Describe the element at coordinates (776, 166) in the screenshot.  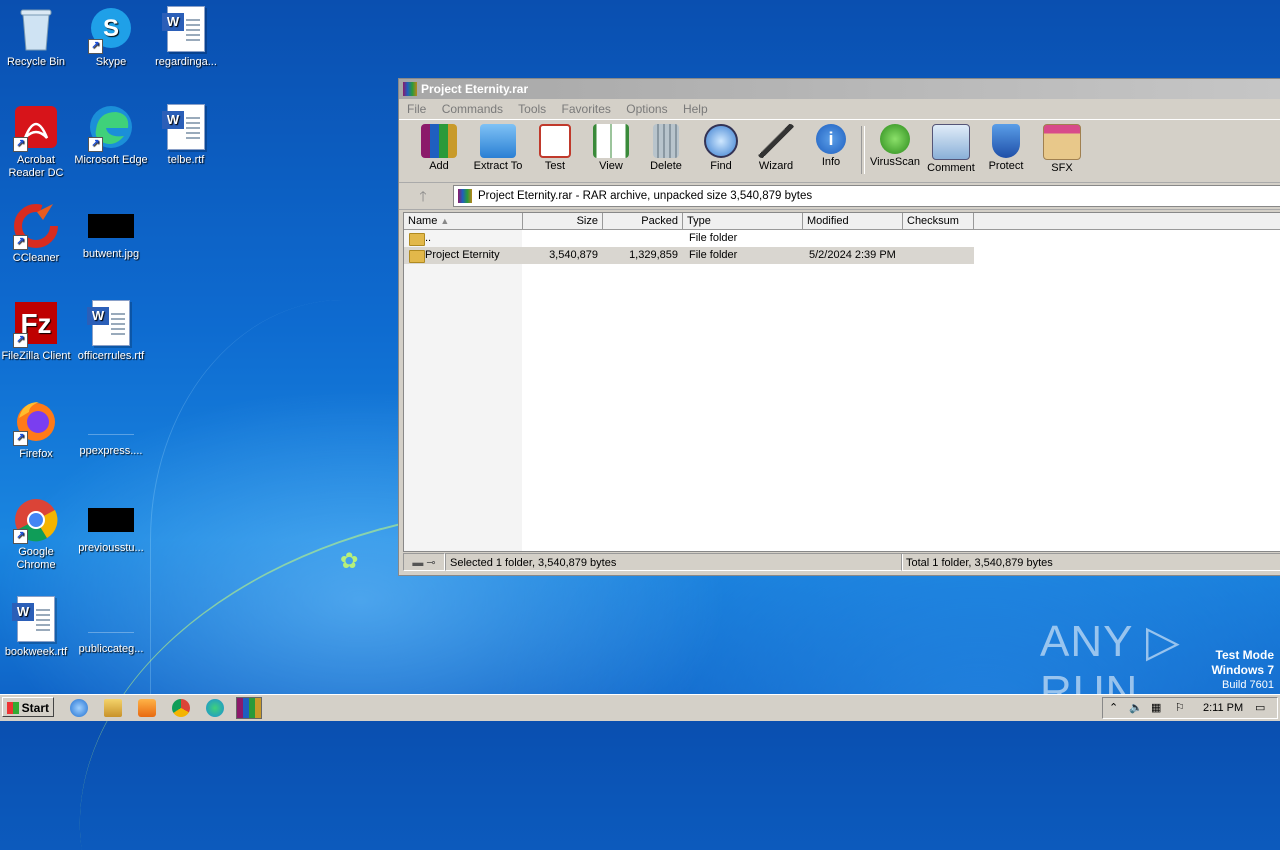
I see `toolbar-label: Wizard` at that location.